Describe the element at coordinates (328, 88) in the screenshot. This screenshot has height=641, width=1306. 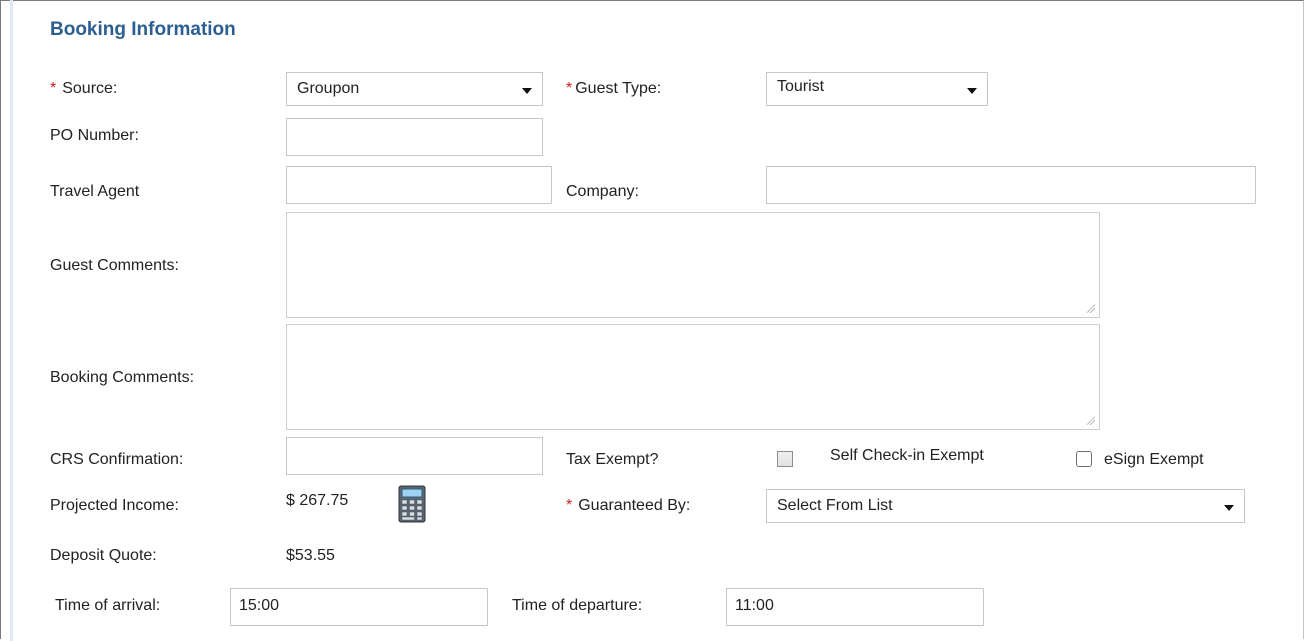
I see `source-selected-value: Groupon` at that location.